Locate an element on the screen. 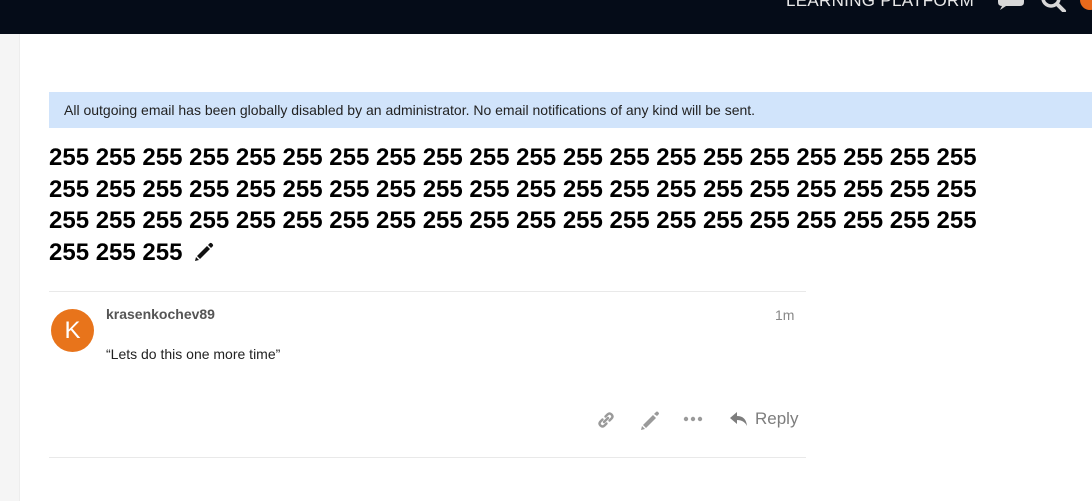 This screenshot has height=501, width=1092. reply-button: Reply is located at coordinates (763, 419).